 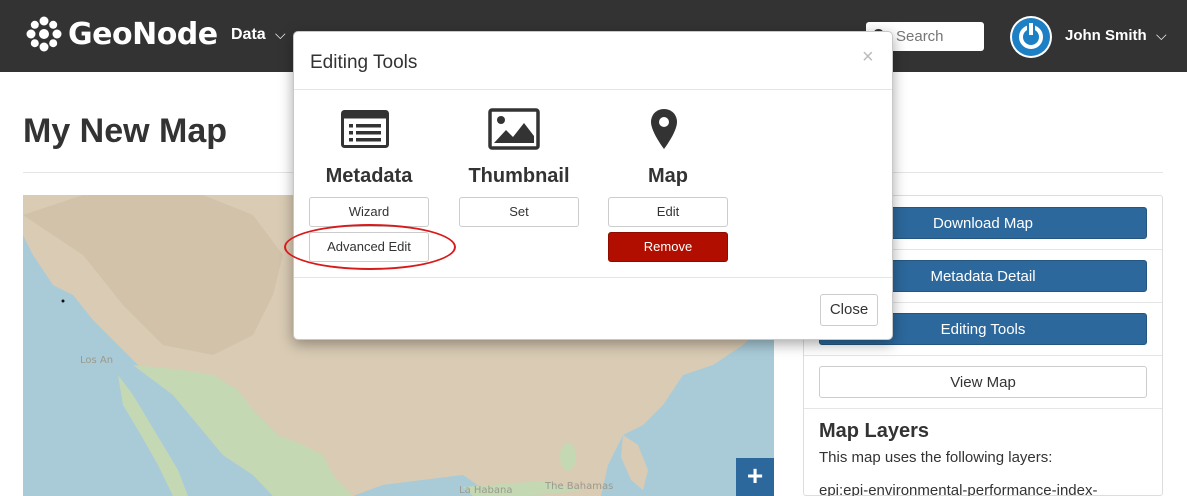 I want to click on page-title: My New Map, so click(x=125, y=131).